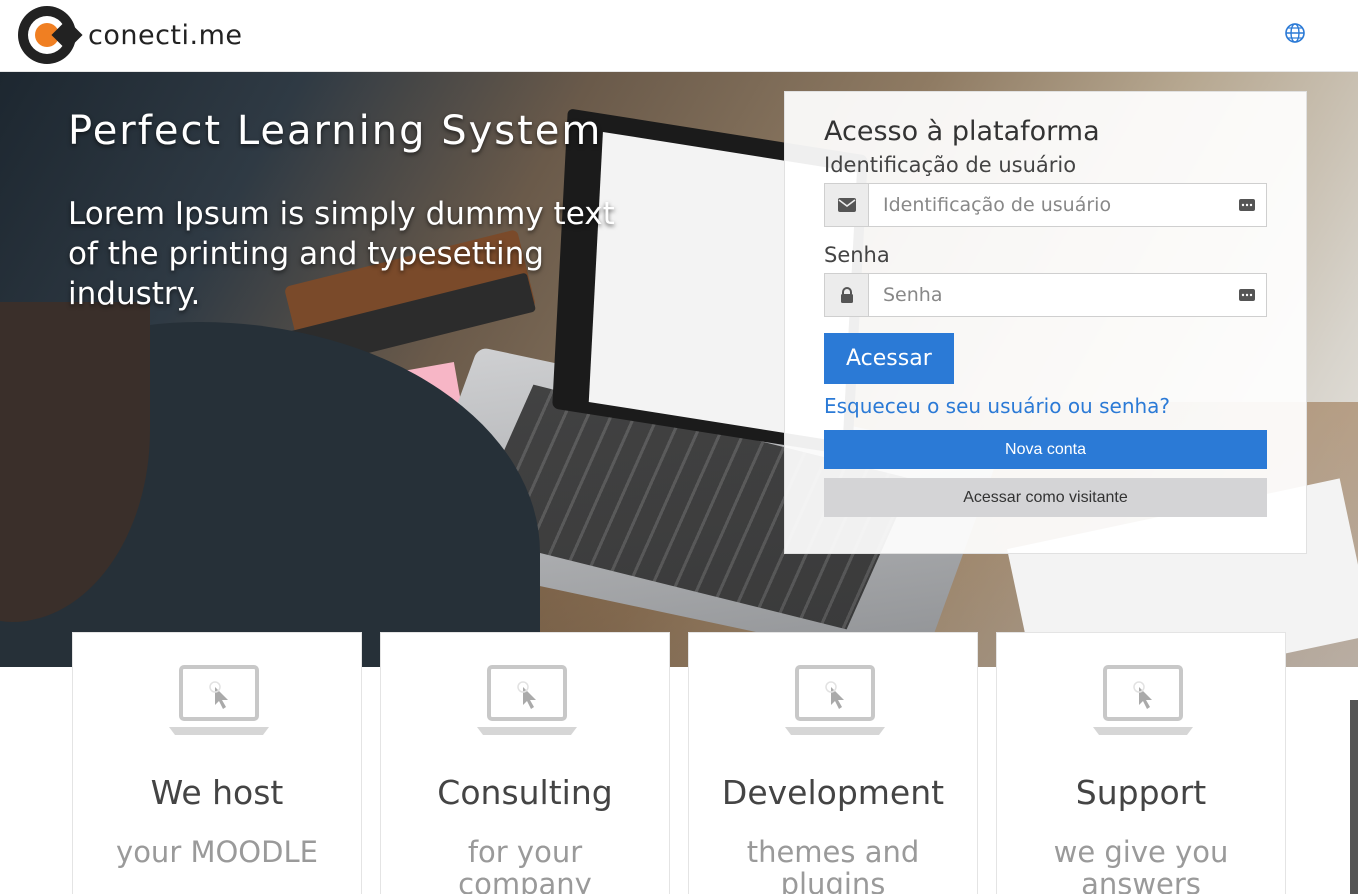 The image size is (1358, 894). I want to click on feature-subtitle: we give you answers, so click(1141, 864).